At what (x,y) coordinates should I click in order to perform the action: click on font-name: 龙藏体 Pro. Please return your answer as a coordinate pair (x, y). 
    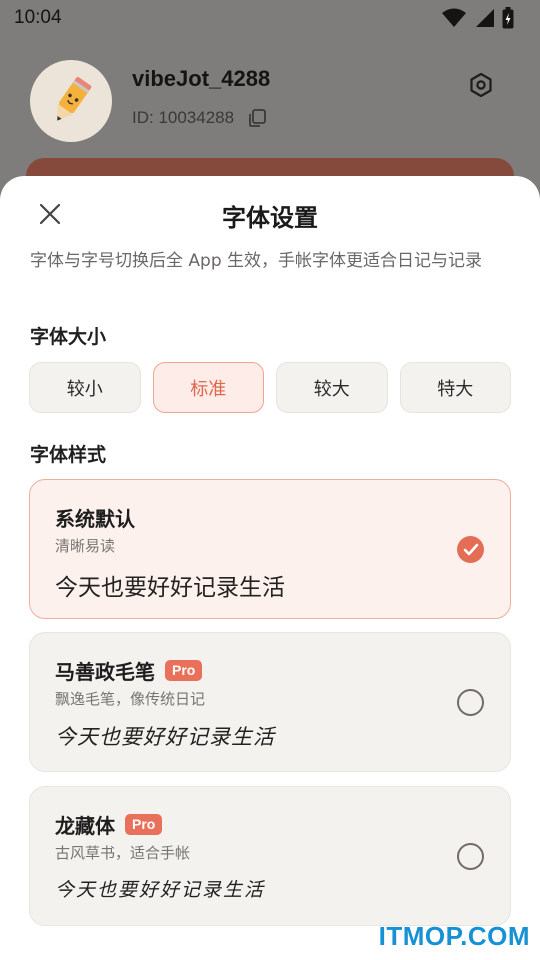
    Looking at the image, I should click on (109, 824).